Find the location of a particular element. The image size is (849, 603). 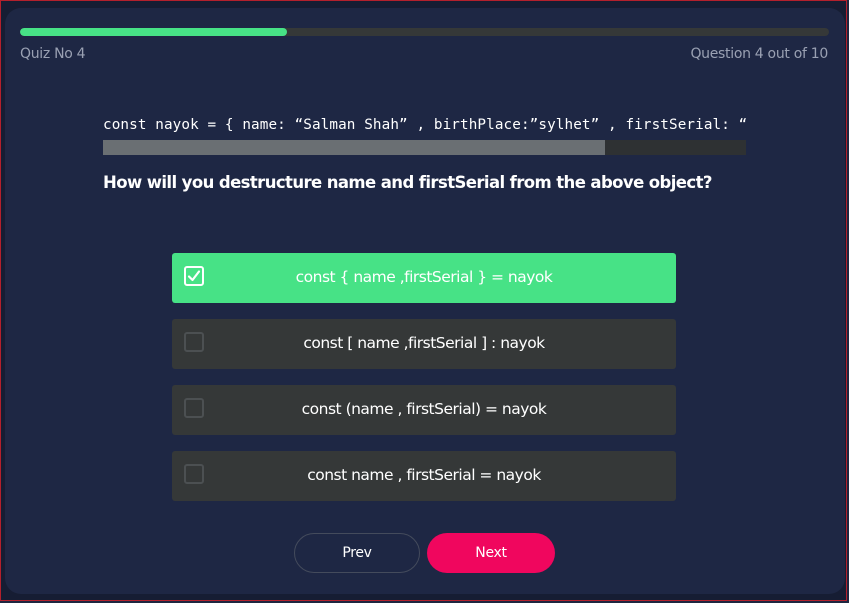

quiz-label: Quiz No 4 is located at coordinates (53, 54).